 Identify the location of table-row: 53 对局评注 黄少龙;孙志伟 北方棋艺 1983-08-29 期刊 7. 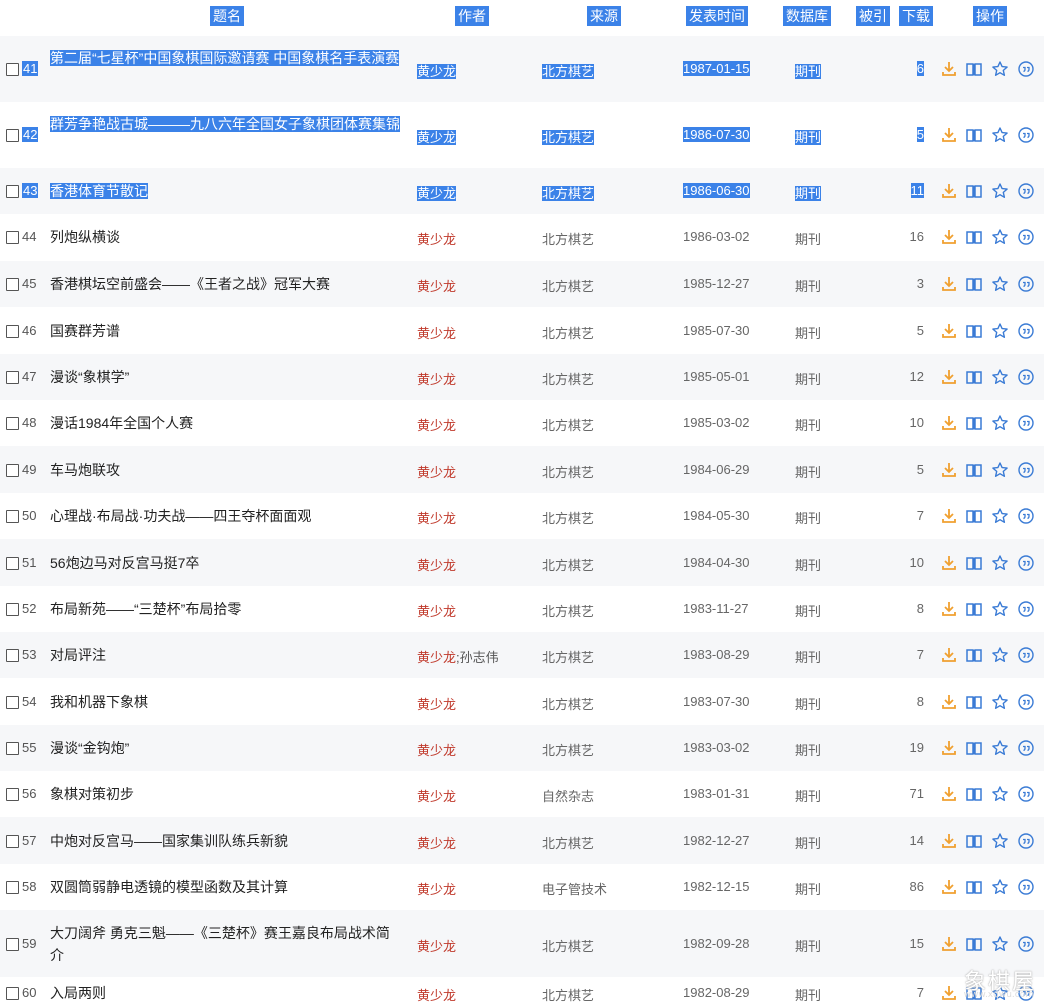
(522, 655).